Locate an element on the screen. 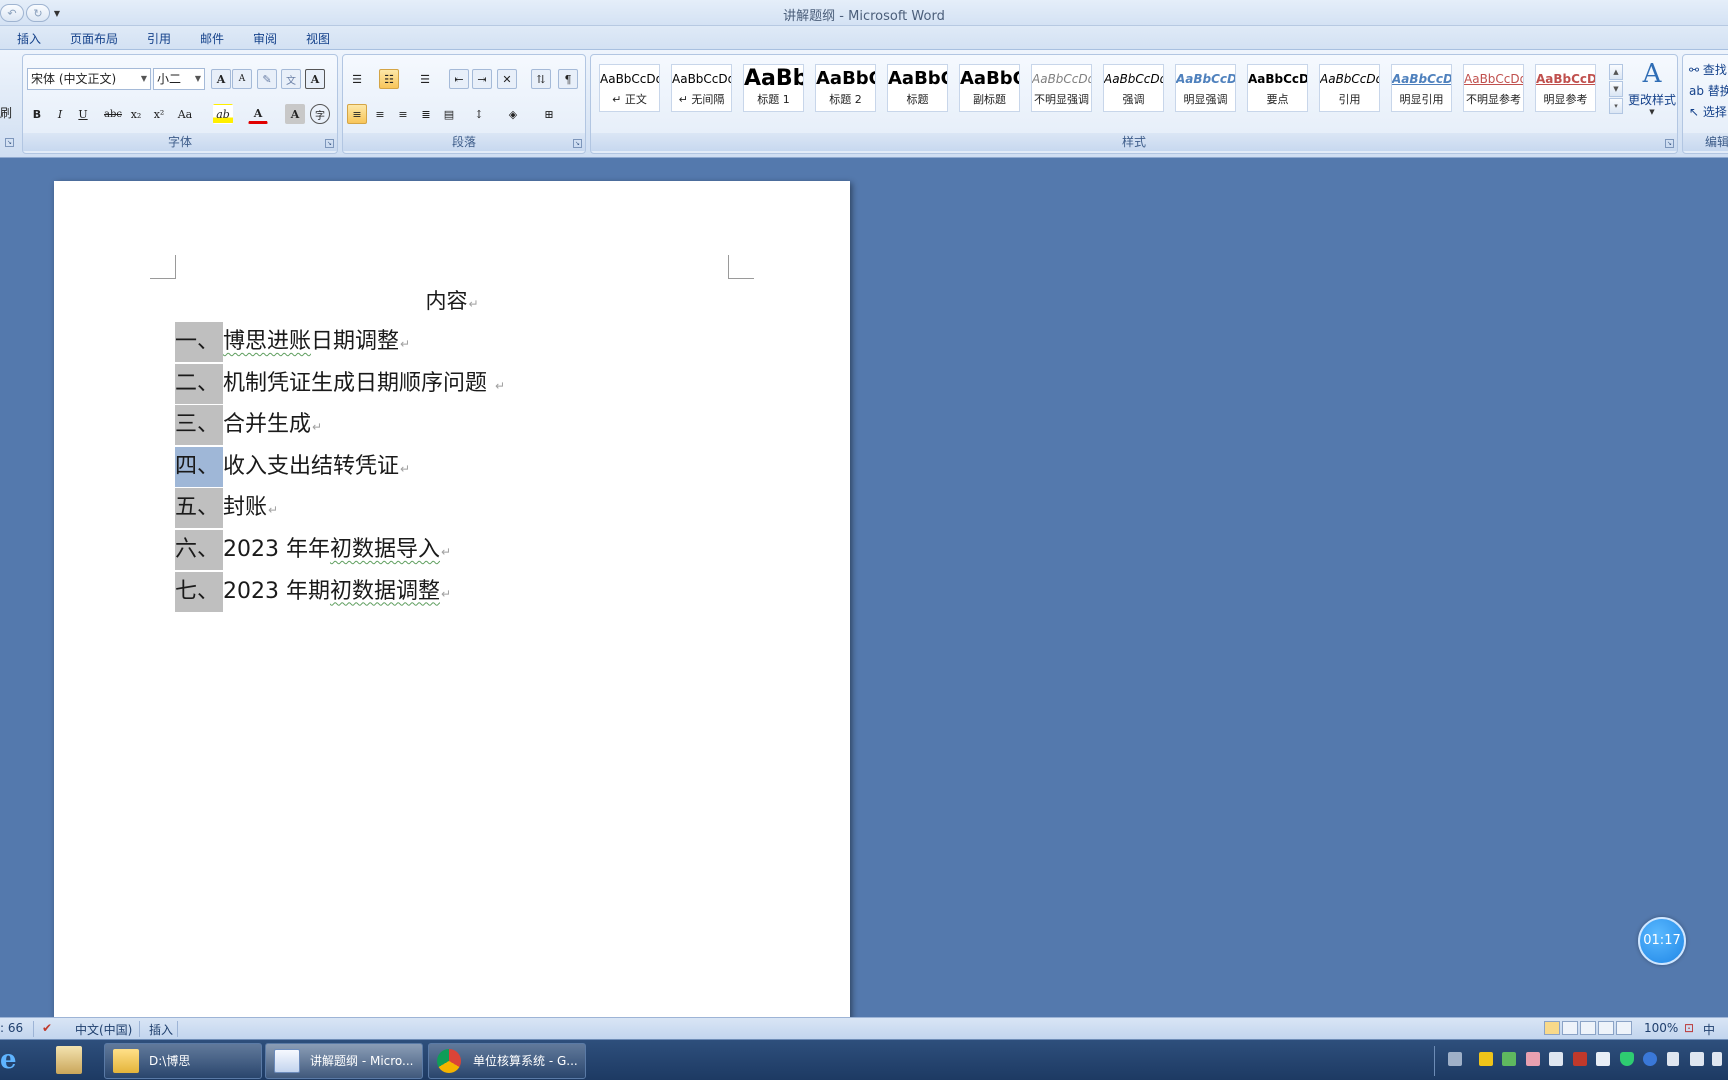 The width and height of the screenshot is (1728, 1080). shield-icon is located at coordinates (1627, 1059).